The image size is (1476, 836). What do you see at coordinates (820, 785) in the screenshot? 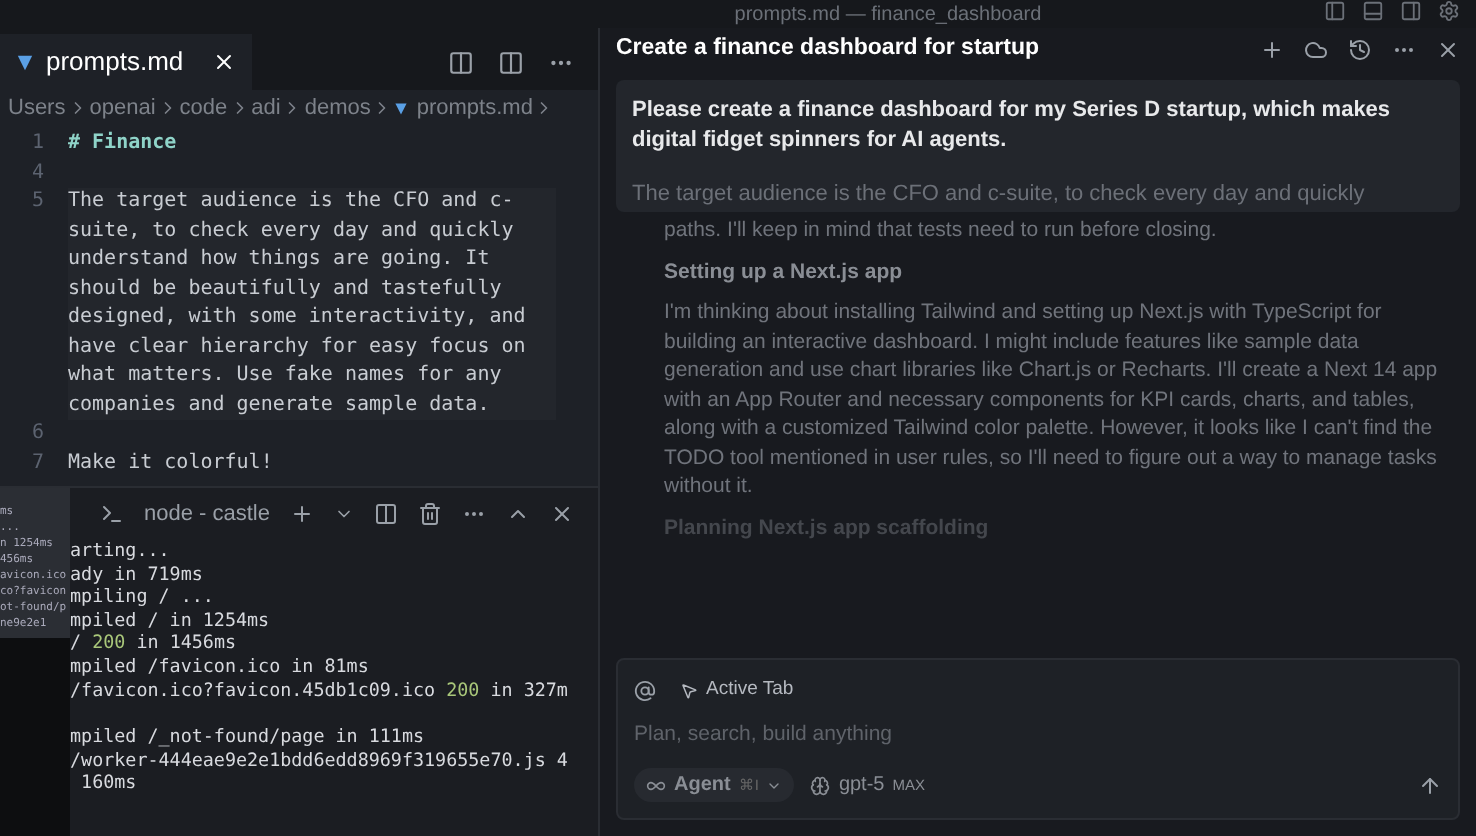
I see `brain-icon` at bounding box center [820, 785].